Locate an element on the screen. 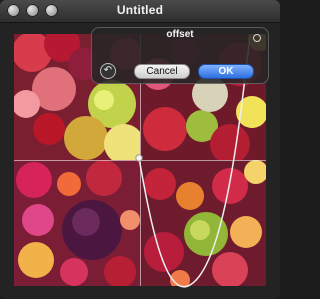 This screenshot has width=320, height=299. cancel-button: Cancel is located at coordinates (162, 71).